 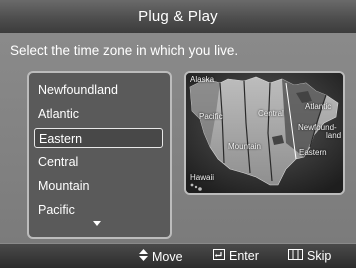 I want to click on map-label-central: Central, so click(x=271, y=113).